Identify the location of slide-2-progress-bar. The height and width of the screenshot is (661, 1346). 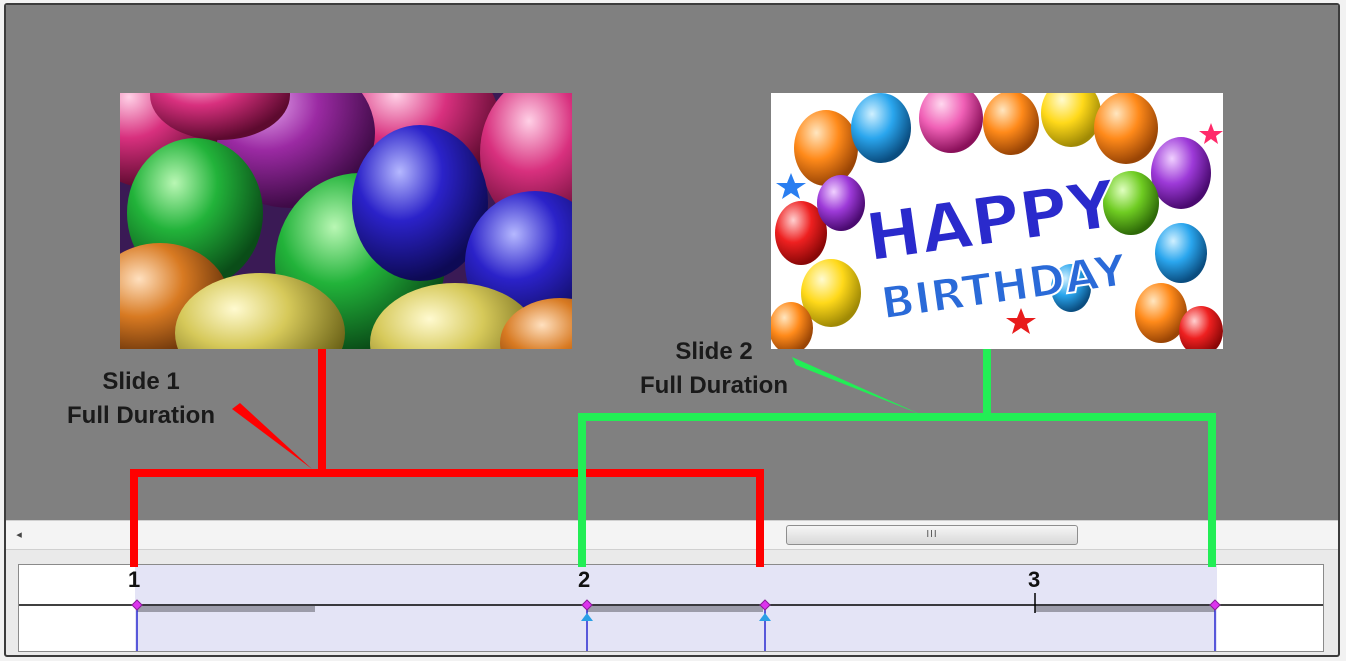
(675, 609).